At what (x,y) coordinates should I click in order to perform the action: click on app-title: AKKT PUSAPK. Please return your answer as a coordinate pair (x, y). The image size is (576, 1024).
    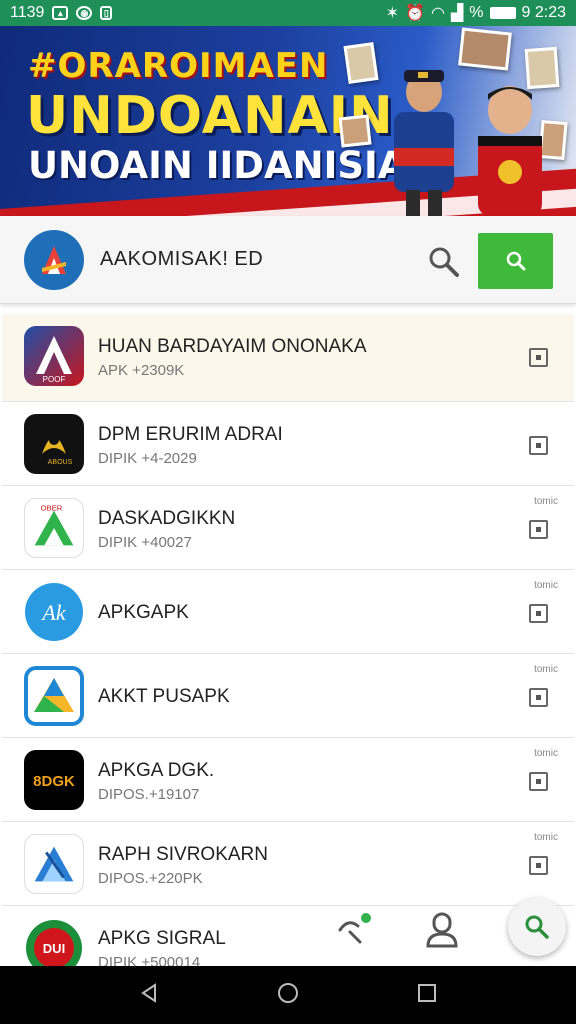
    Looking at the image, I should click on (164, 696).